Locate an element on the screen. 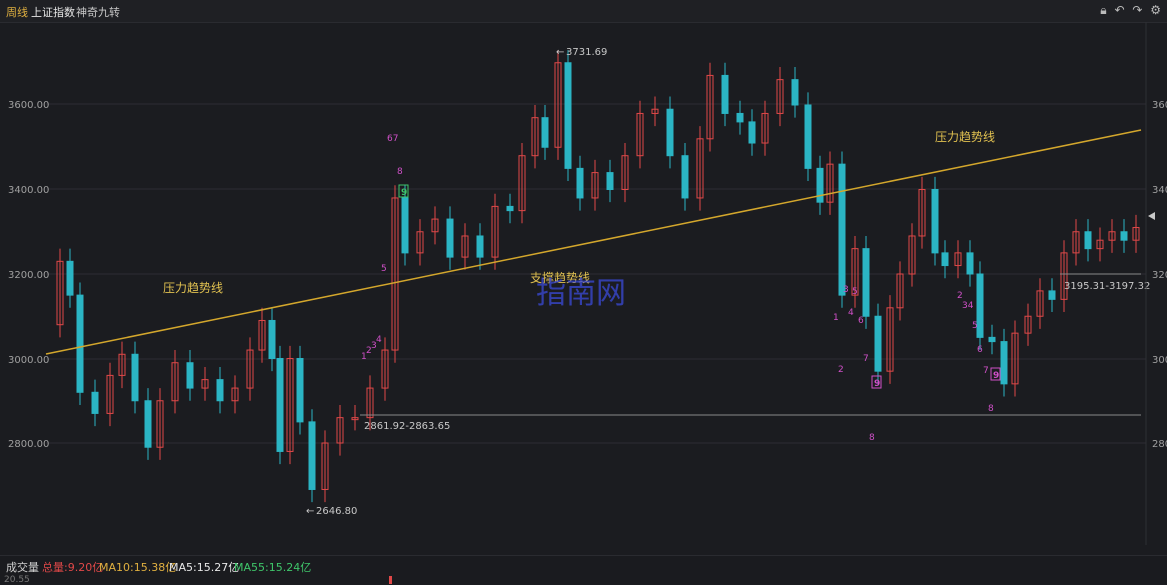 The image size is (1167, 585). count-7b: 7 is located at coordinates (986, 371).